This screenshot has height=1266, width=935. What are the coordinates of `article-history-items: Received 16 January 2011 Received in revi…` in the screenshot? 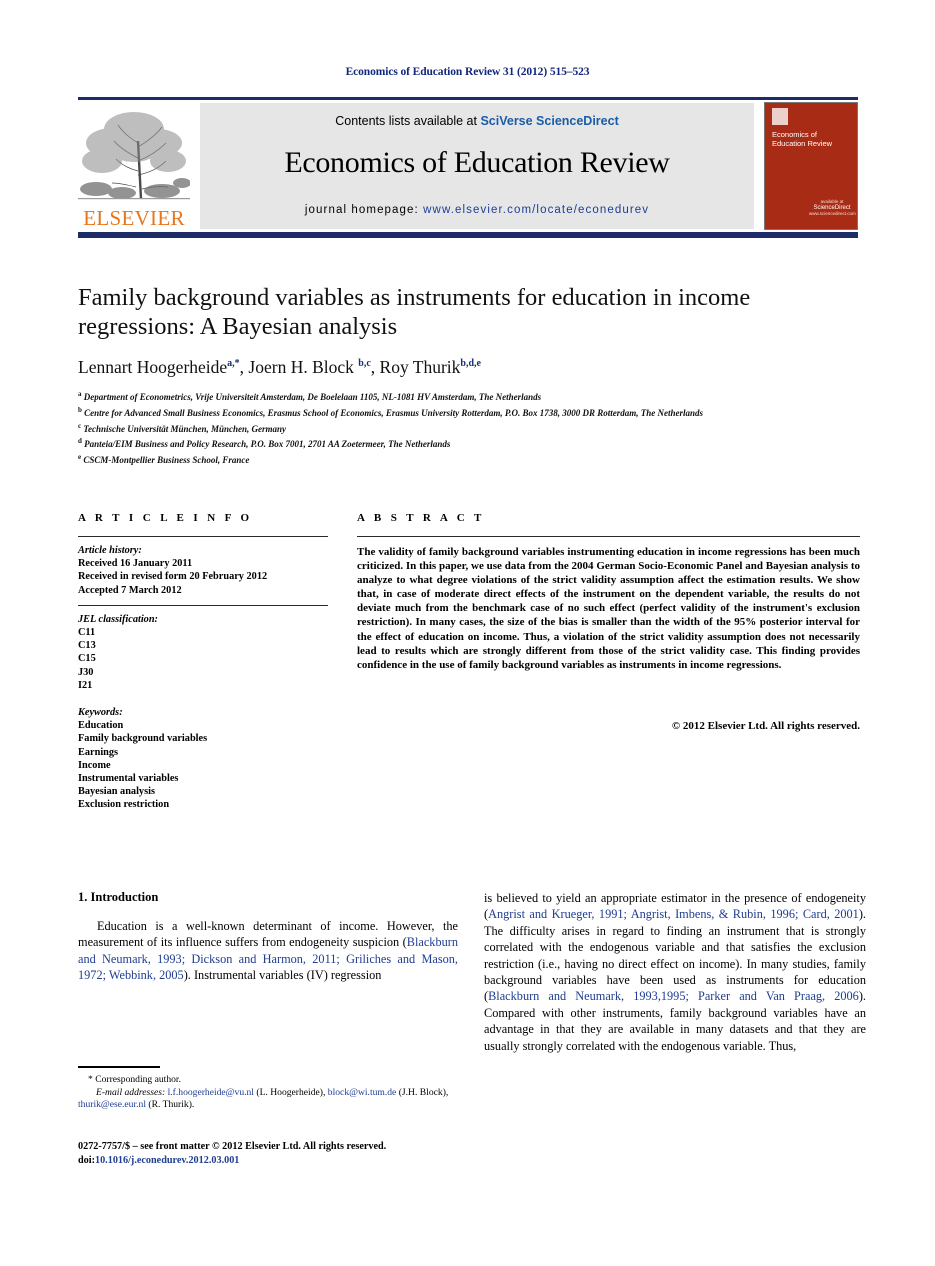 It's located at (203, 577).